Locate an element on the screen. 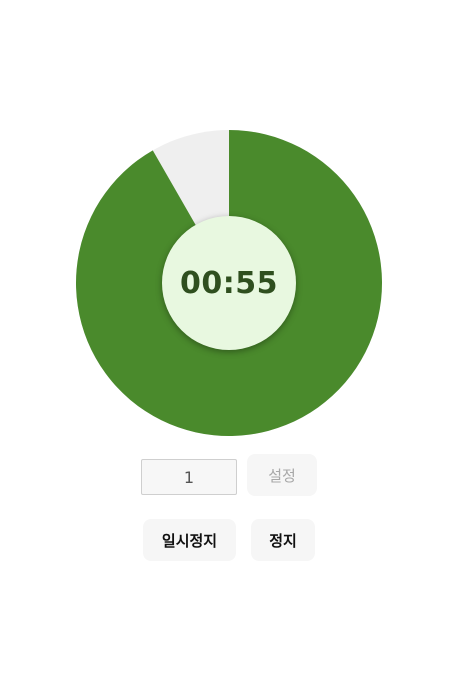 The width and height of the screenshot is (451, 677). timer-center-disc: 00:55 is located at coordinates (229, 283).